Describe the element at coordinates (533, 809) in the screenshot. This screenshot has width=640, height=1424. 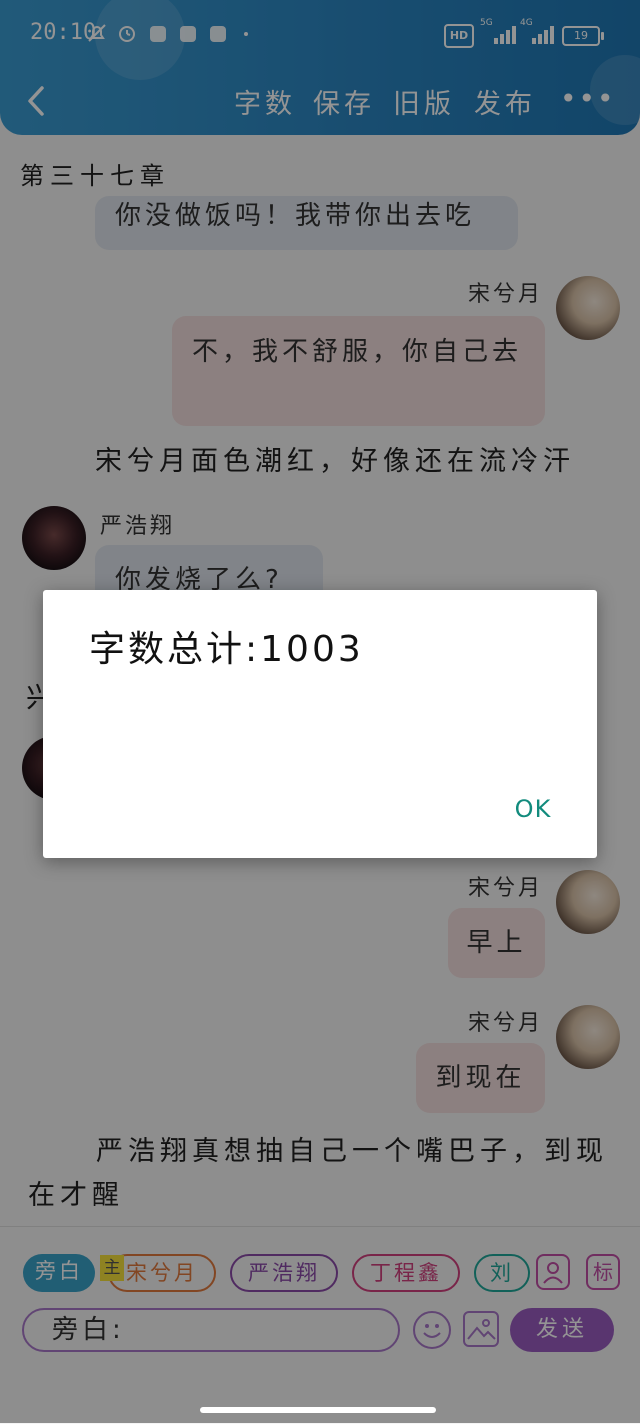
I see `ok-button: OK` at that location.